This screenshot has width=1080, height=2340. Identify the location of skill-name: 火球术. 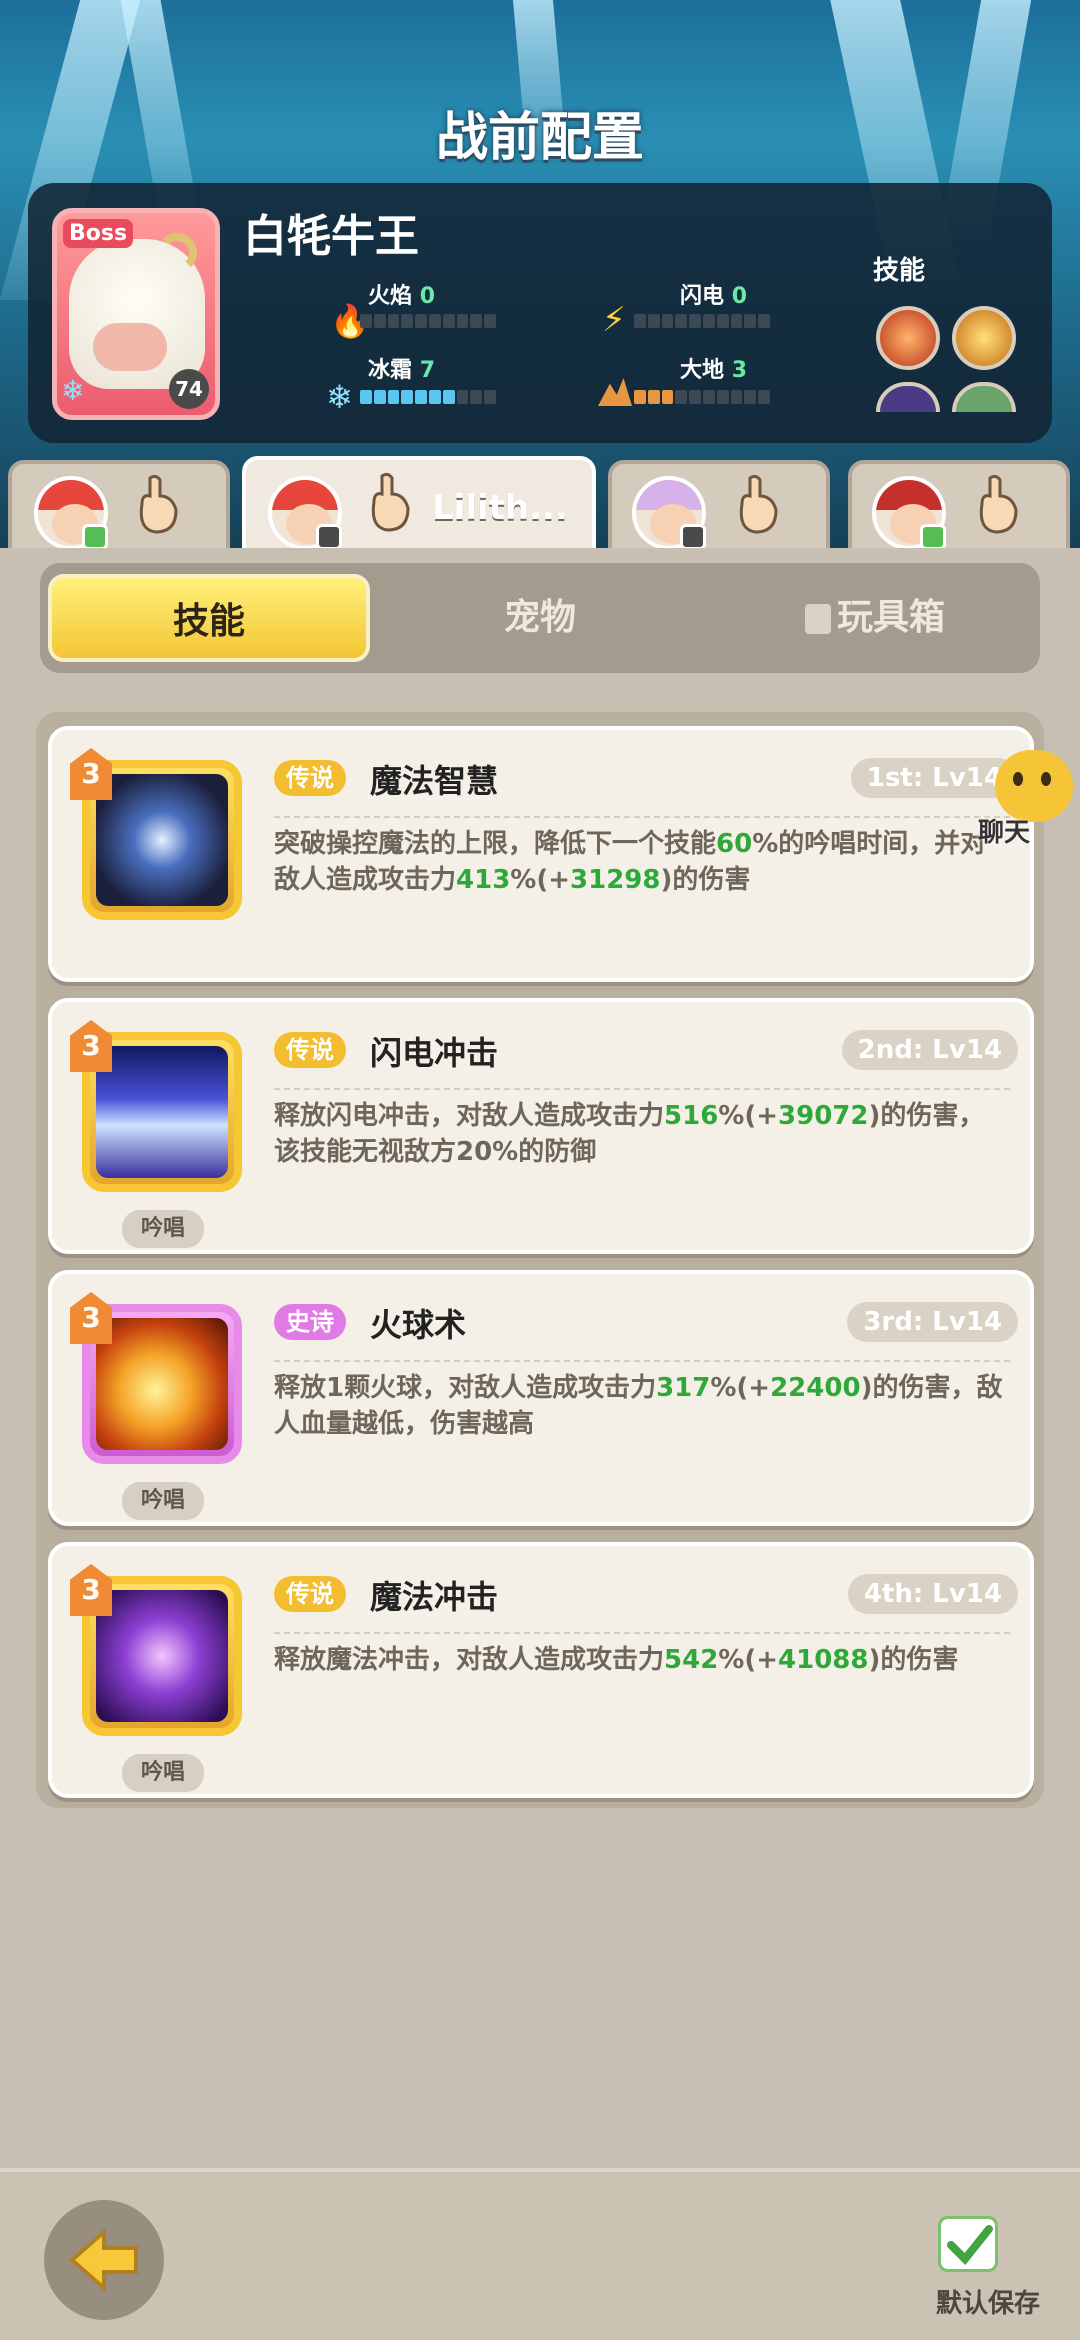
(418, 1325).